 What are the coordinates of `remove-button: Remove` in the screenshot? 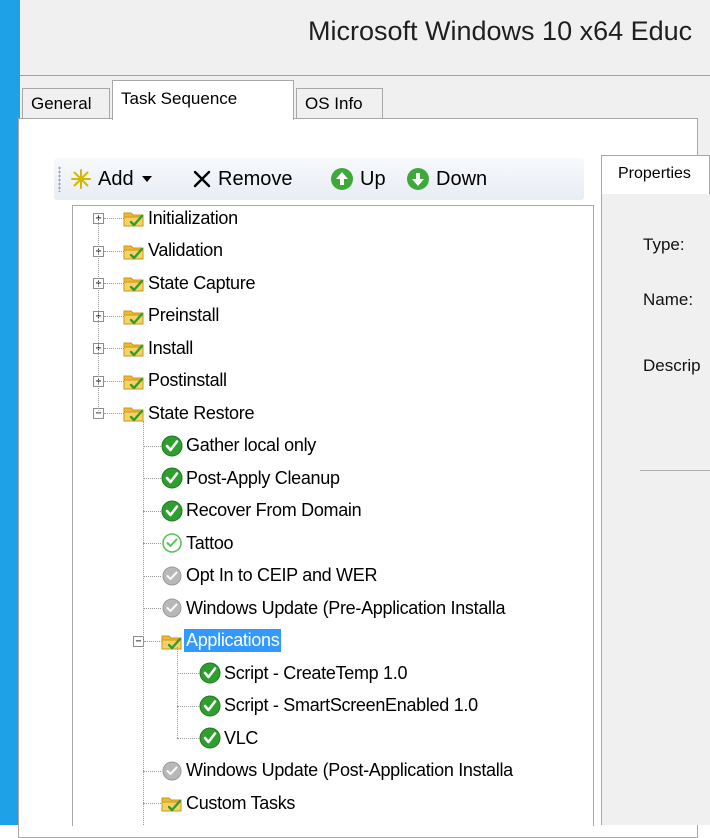 It's located at (242, 179).